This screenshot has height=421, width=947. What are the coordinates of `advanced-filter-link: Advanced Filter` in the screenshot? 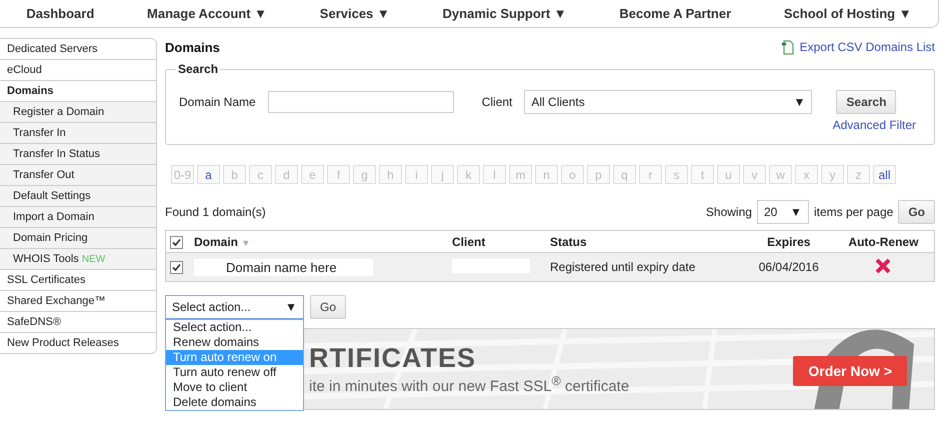 It's located at (874, 125).